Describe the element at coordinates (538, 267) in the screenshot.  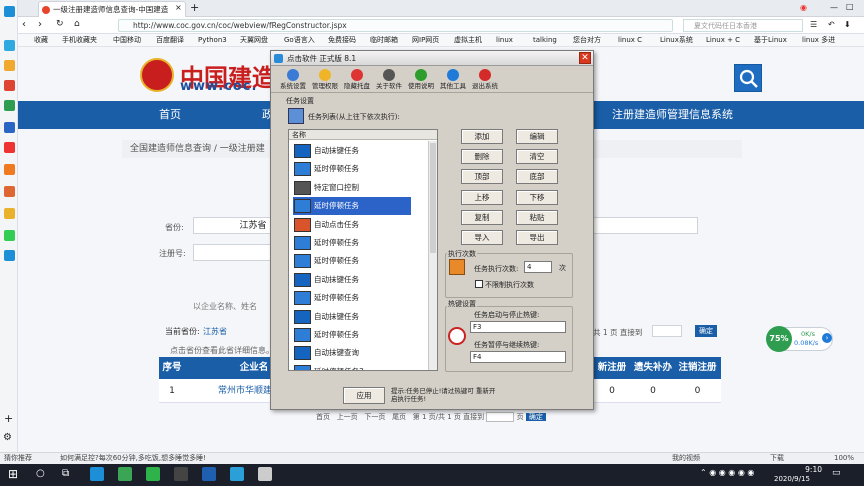
I see `exec-count-input: 4` at that location.